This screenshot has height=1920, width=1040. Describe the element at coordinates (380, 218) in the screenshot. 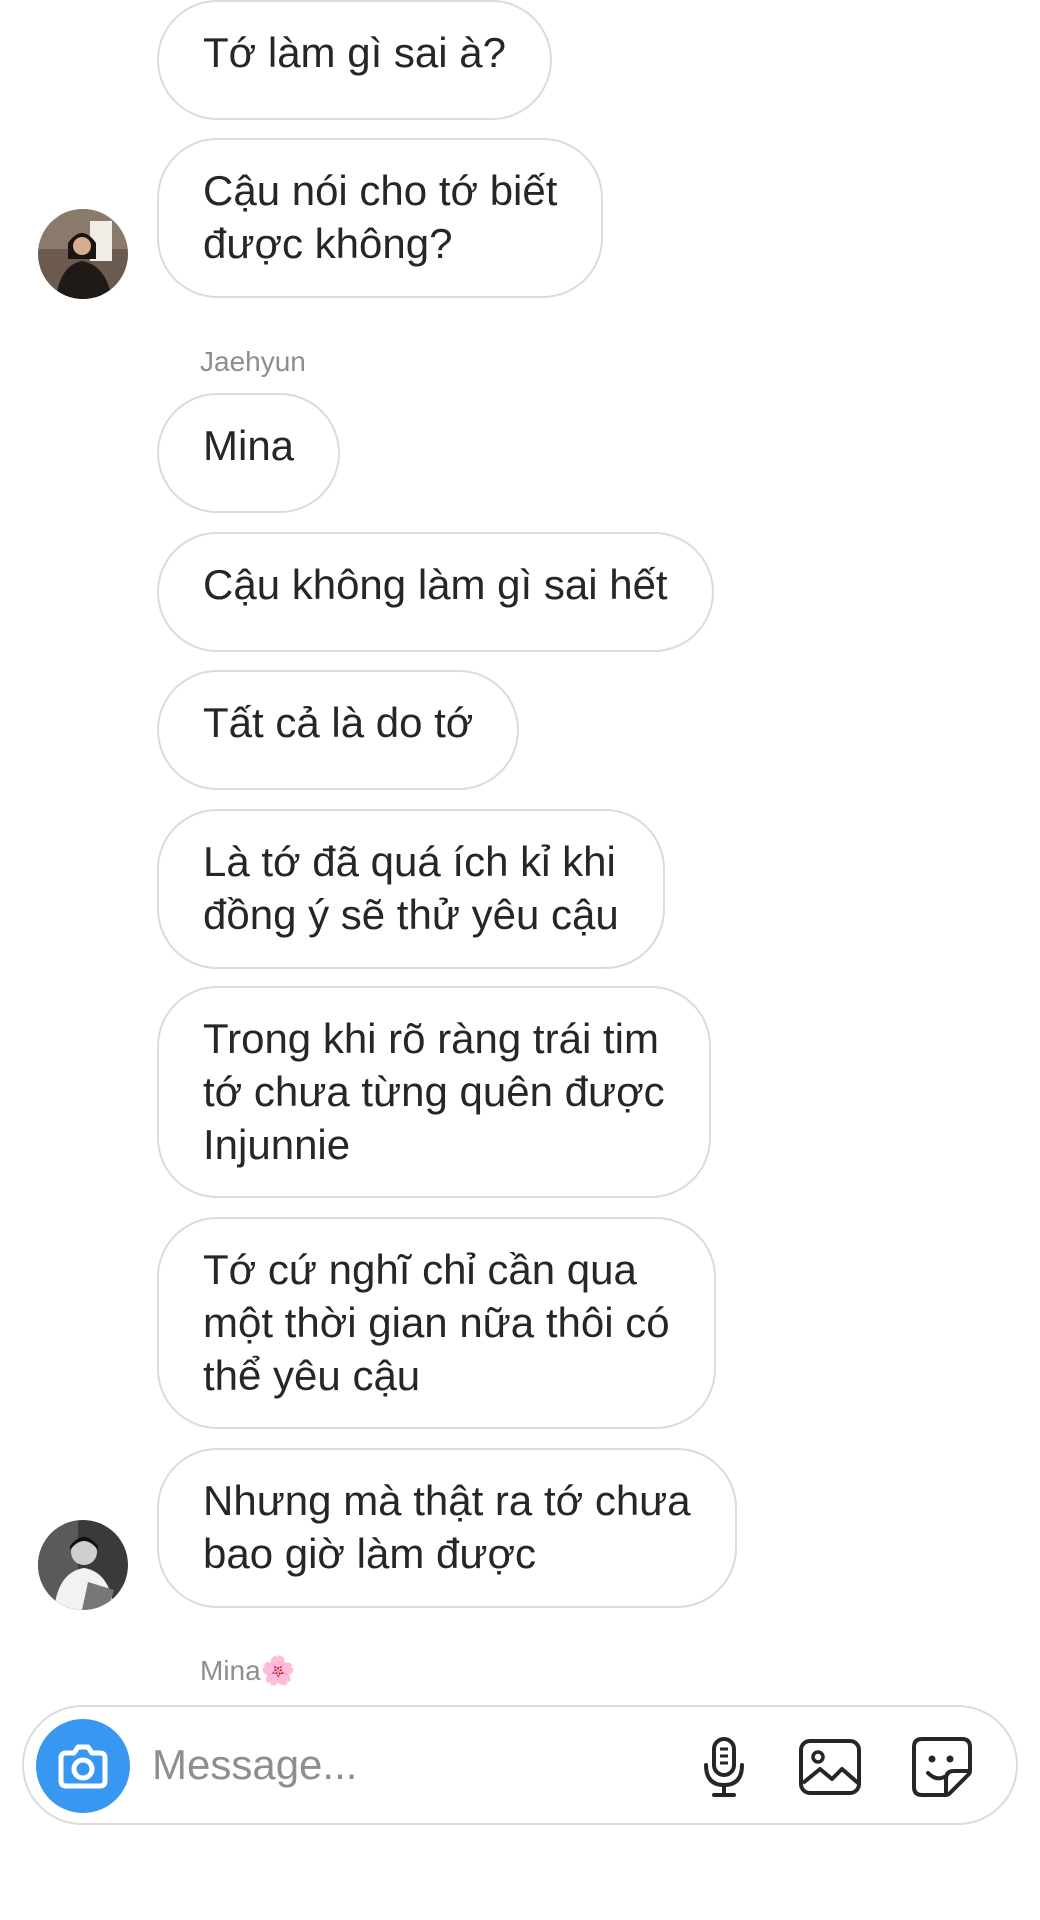

I see `message-bubble: Cậu nói cho tớ biết được không?` at that location.